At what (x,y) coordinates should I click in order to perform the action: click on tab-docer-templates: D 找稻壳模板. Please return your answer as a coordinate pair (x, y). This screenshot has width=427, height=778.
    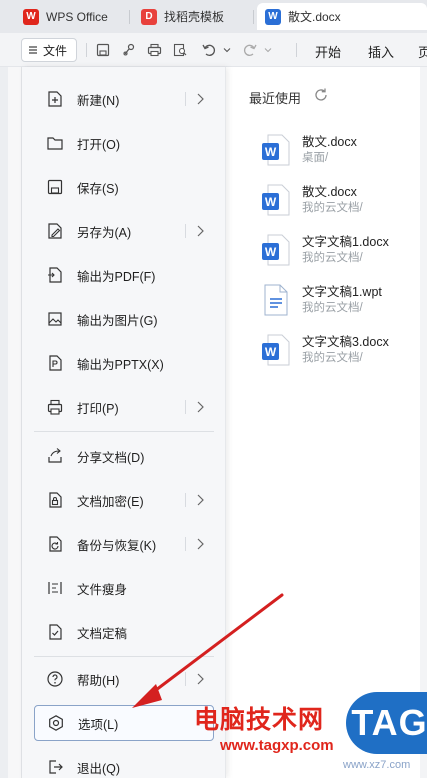
    Looking at the image, I should click on (193, 16).